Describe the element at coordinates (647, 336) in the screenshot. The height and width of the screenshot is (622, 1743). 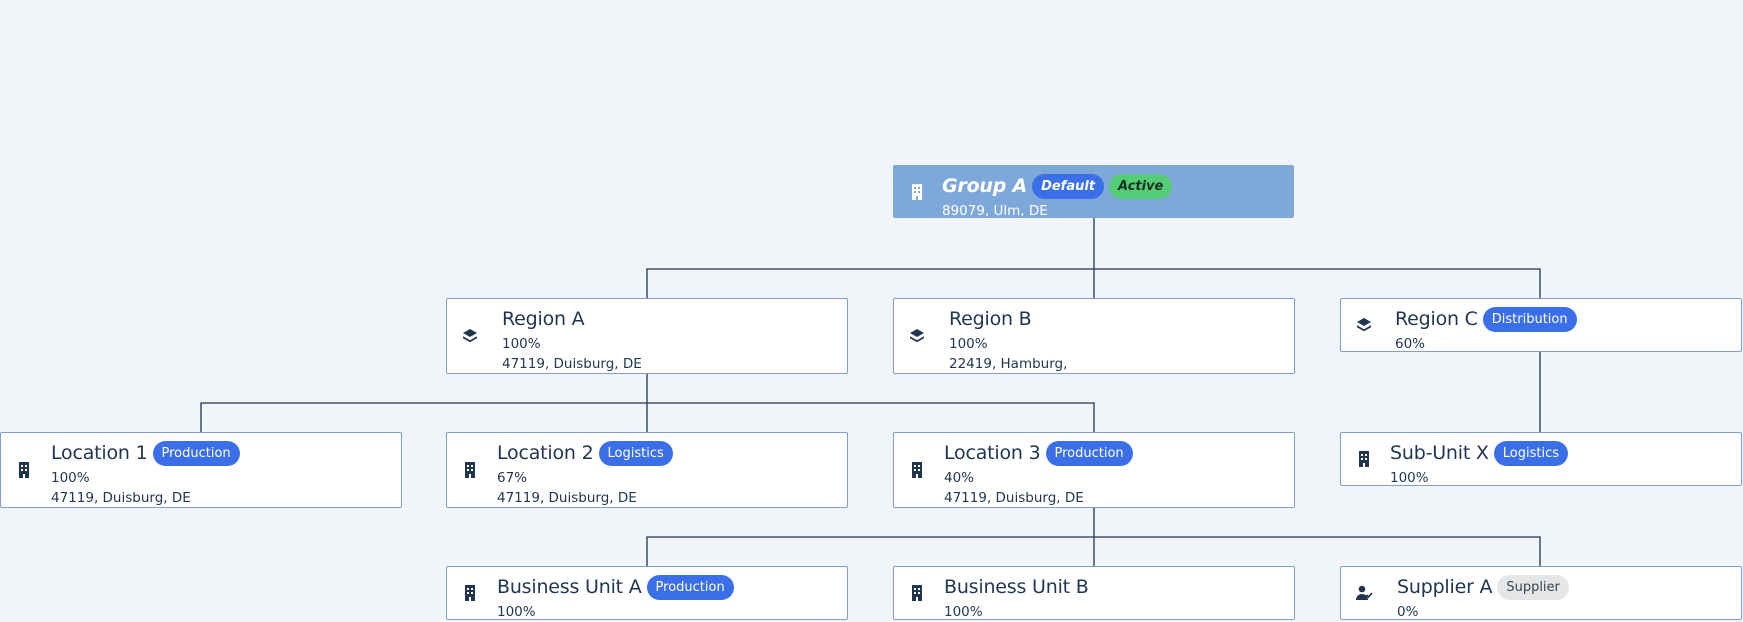
I see `node-region-a: Region A 100% 47119, Duisburg, DE` at that location.